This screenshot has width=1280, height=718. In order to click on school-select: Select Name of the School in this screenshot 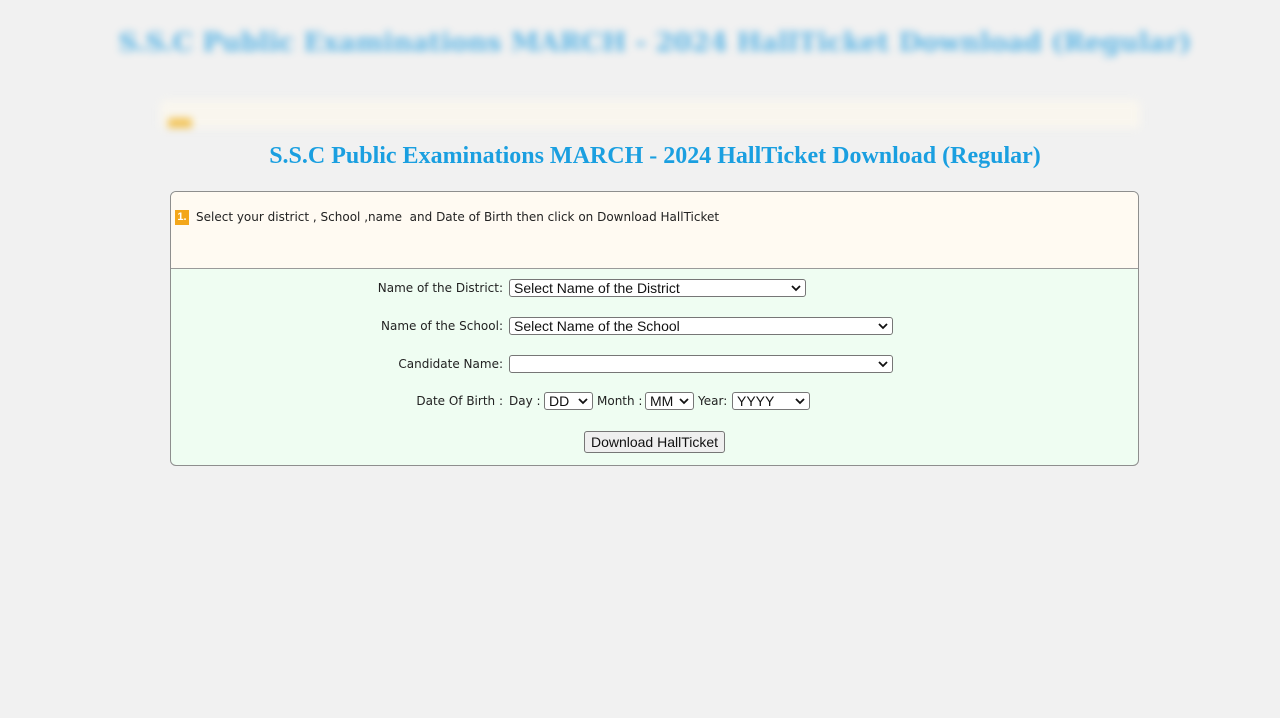, I will do `click(701, 326)`.